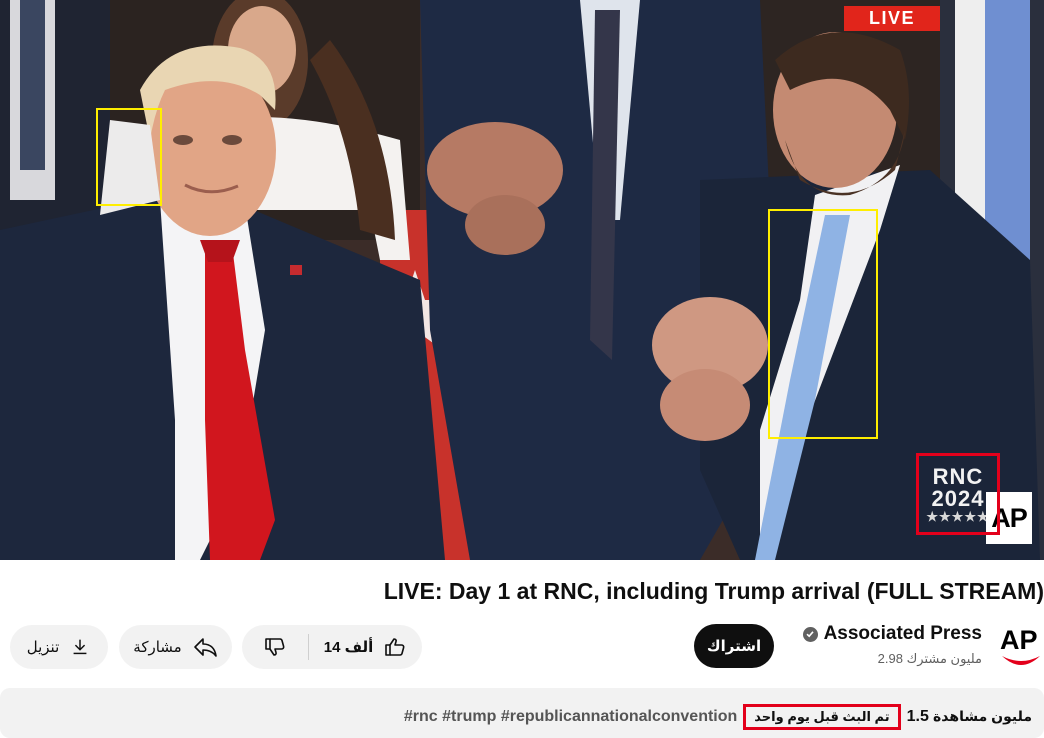 This screenshot has height=738, width=1044. I want to click on subscribe-button: اشتراك, so click(734, 646).